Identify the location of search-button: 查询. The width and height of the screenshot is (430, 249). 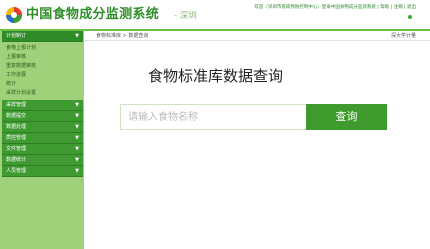
(346, 117).